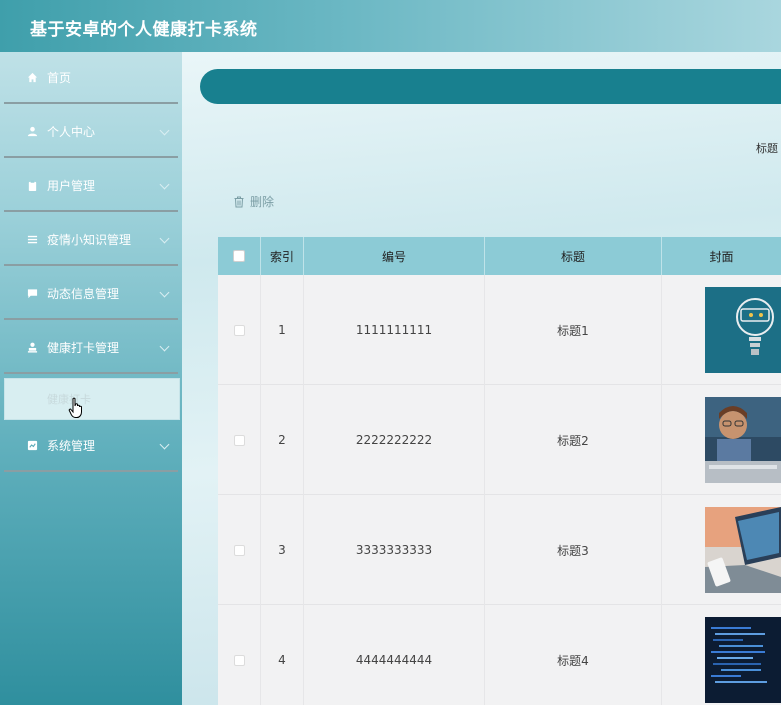  I want to click on row-index: 4, so click(282, 655).